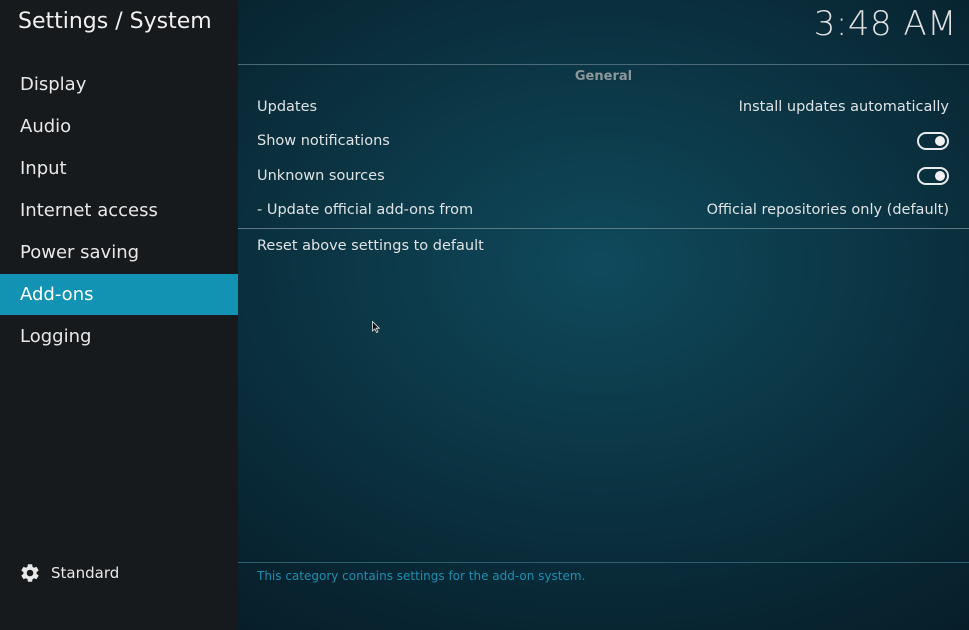  I want to click on header-divider, so click(603, 64).